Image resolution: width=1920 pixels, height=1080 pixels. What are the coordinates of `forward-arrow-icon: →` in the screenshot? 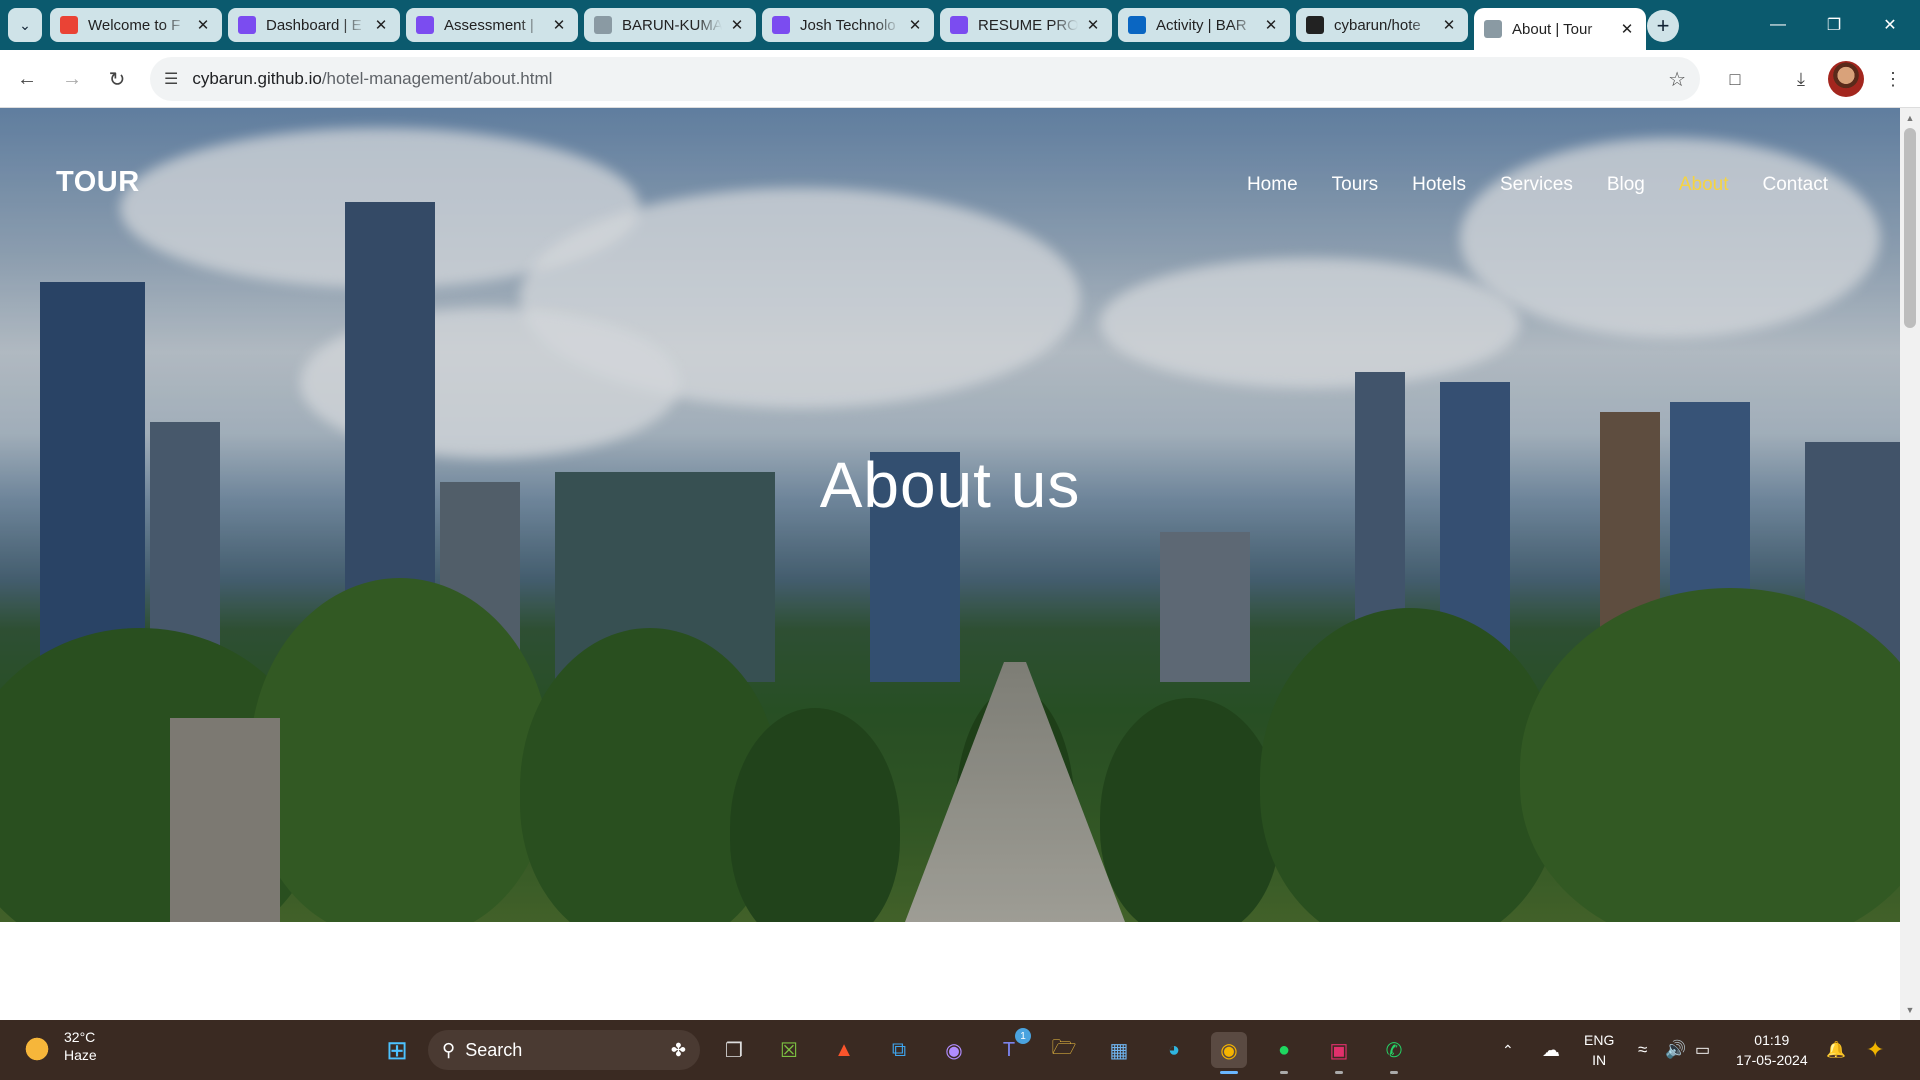 It's located at (72, 78).